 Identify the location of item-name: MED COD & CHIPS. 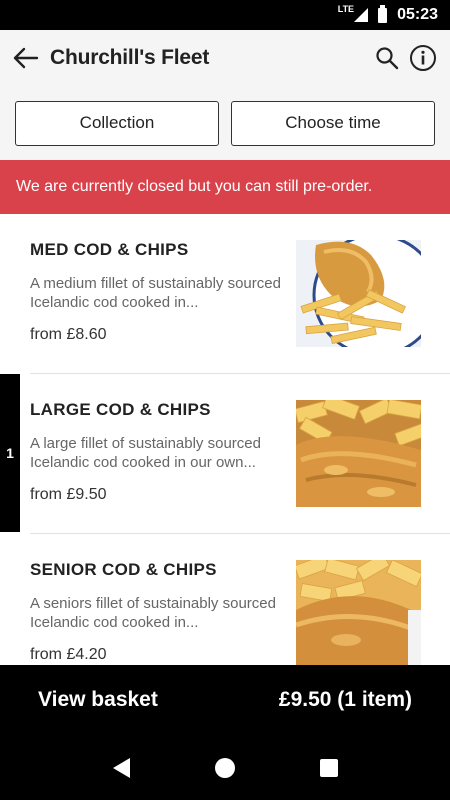
(109, 249).